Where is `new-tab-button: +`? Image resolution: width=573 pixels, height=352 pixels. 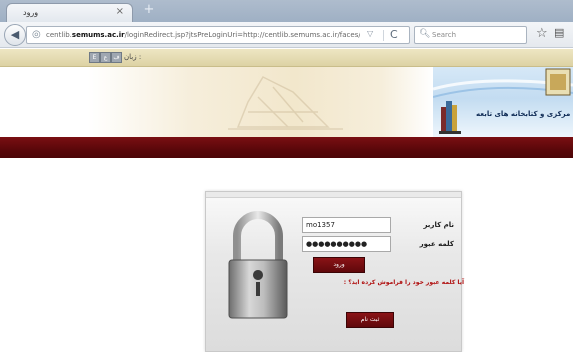 new-tab-button: + is located at coordinates (149, 10).